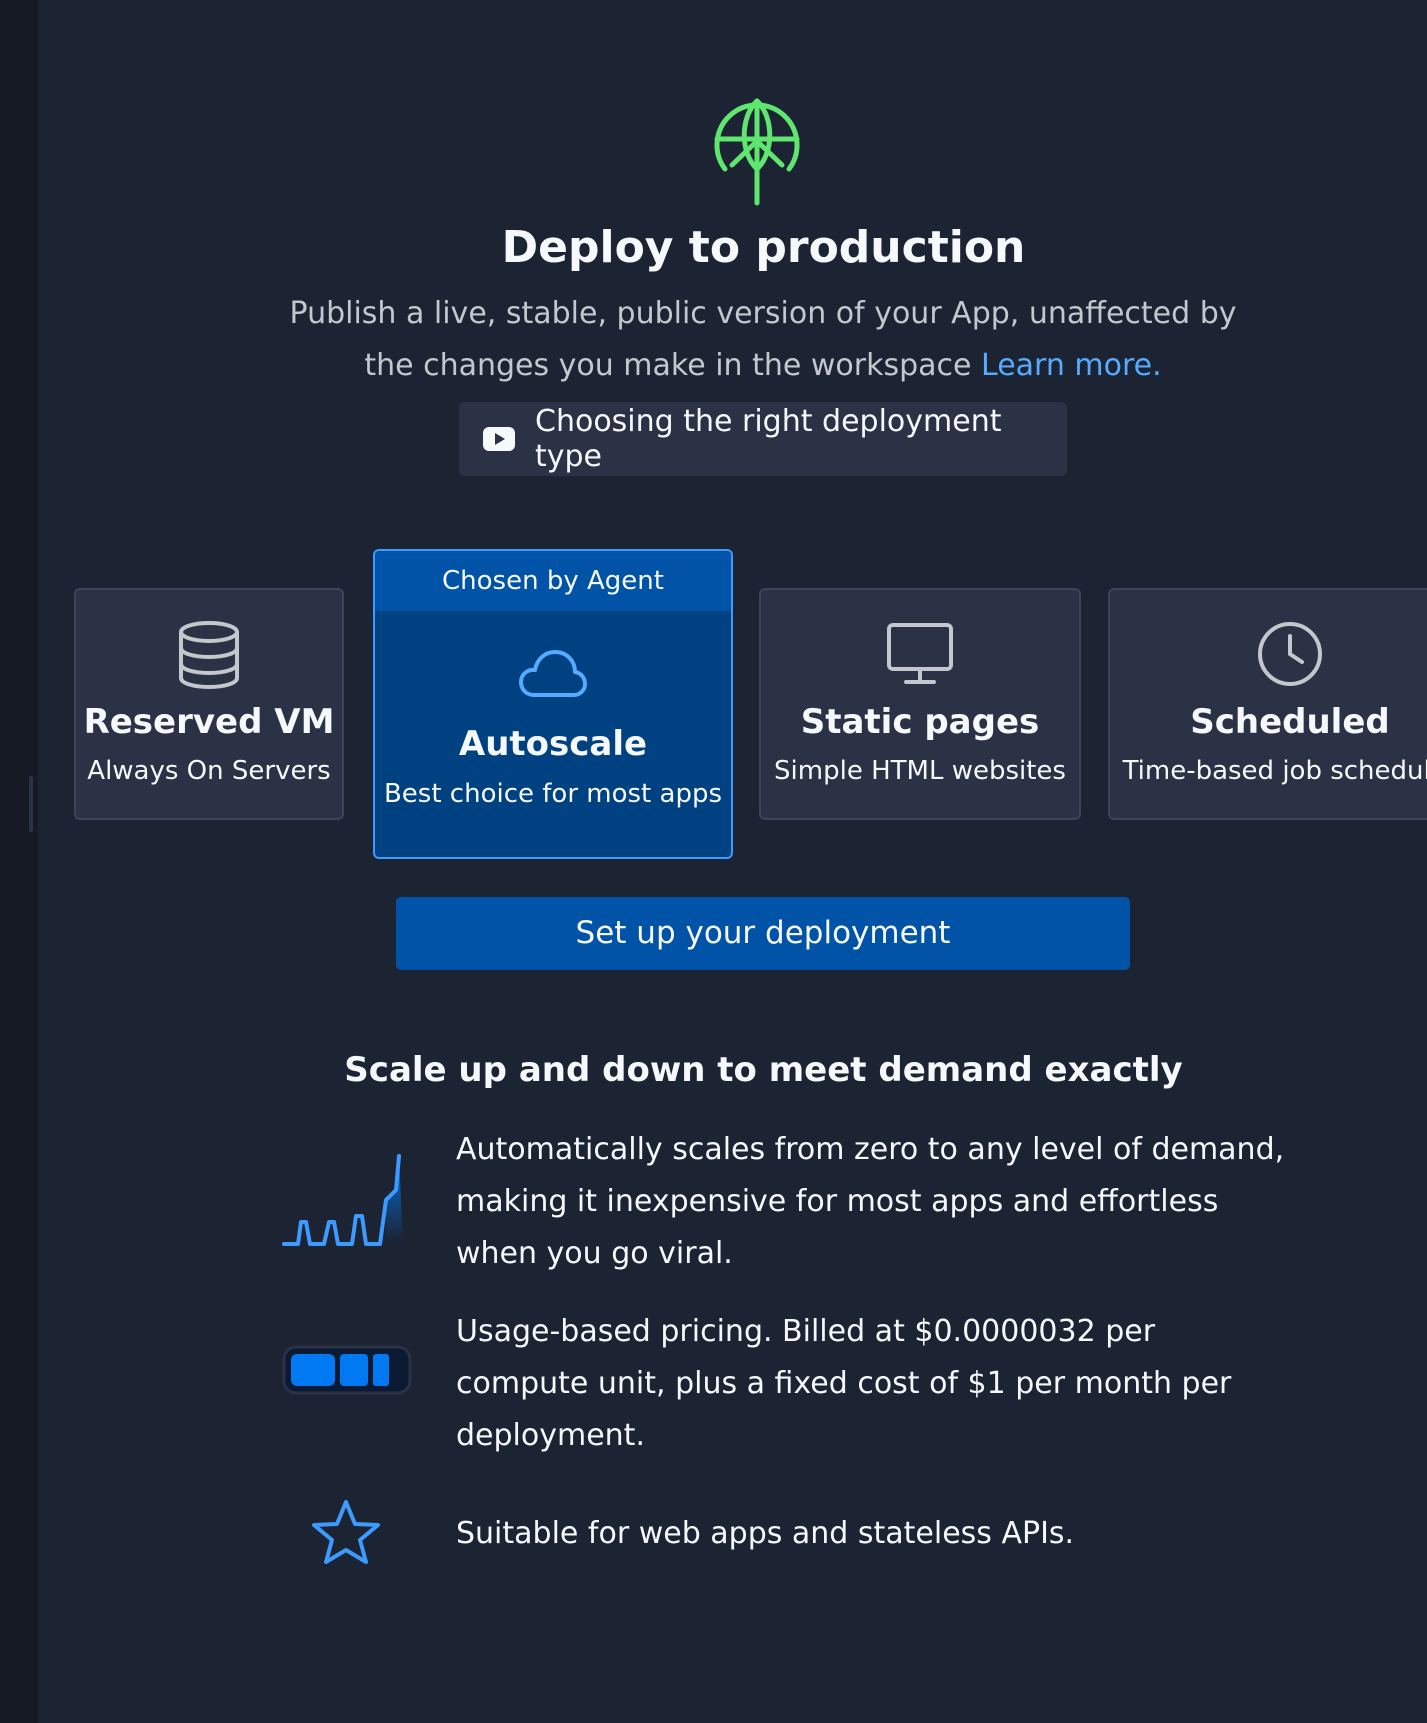 The width and height of the screenshot is (1427, 1723). I want to click on option-description: Simple HTML websites, so click(920, 771).